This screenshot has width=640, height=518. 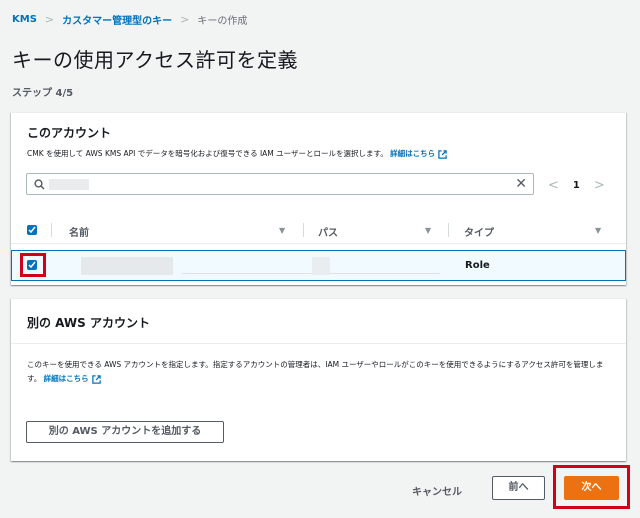 I want to click on clear-icon: ✕, so click(x=521, y=184).